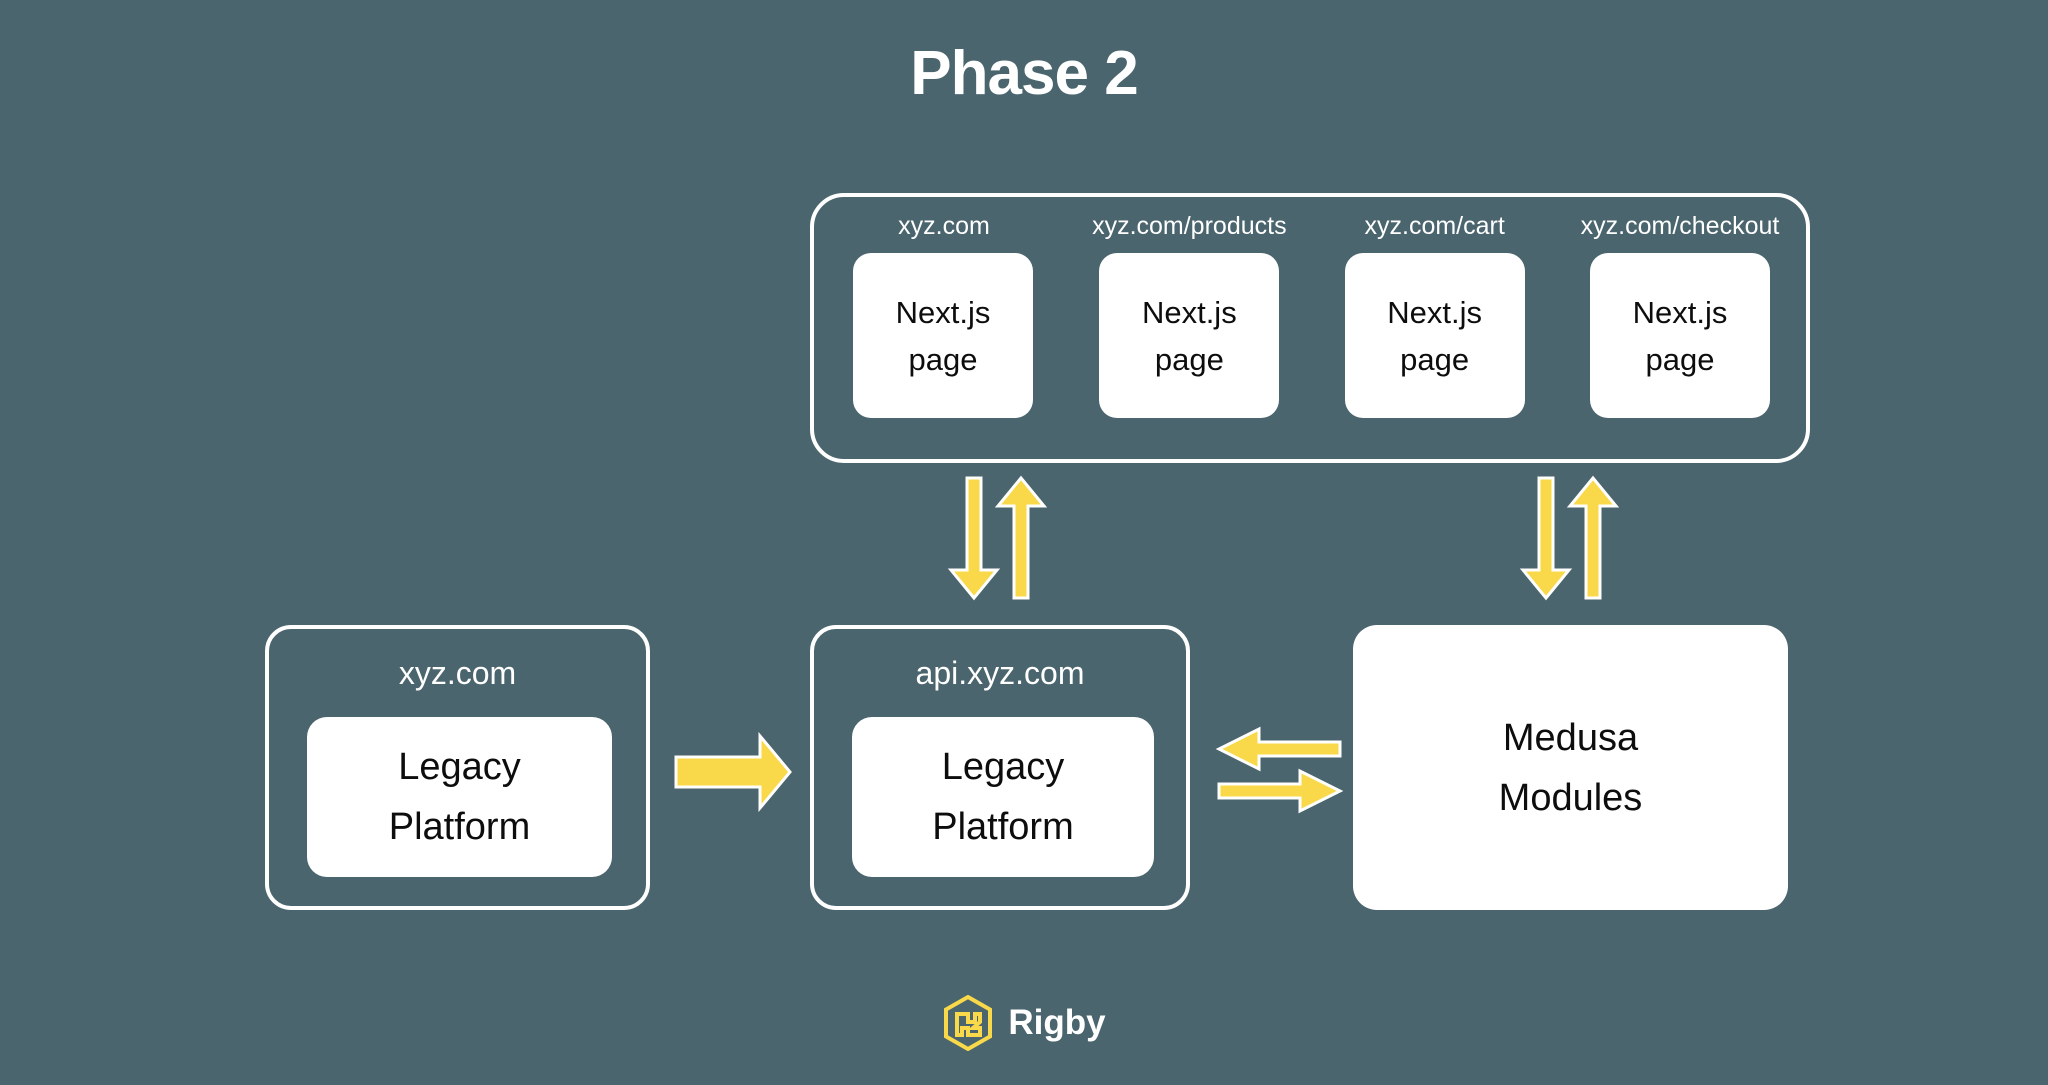 The height and width of the screenshot is (1085, 2048). What do you see at coordinates (968, 1023) in the screenshot?
I see `rigby-hexagon-logo-icon` at bounding box center [968, 1023].